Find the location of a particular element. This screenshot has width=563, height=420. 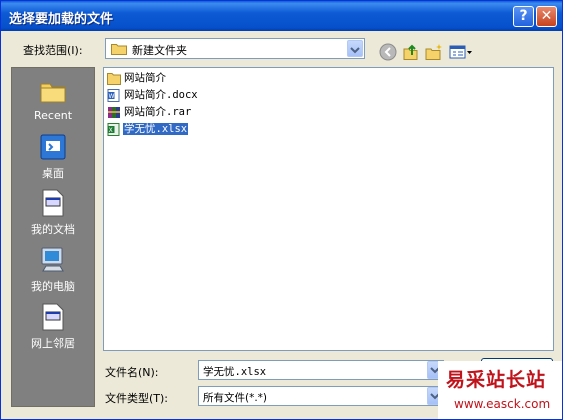

chevron-down-icon is located at coordinates (355, 48).